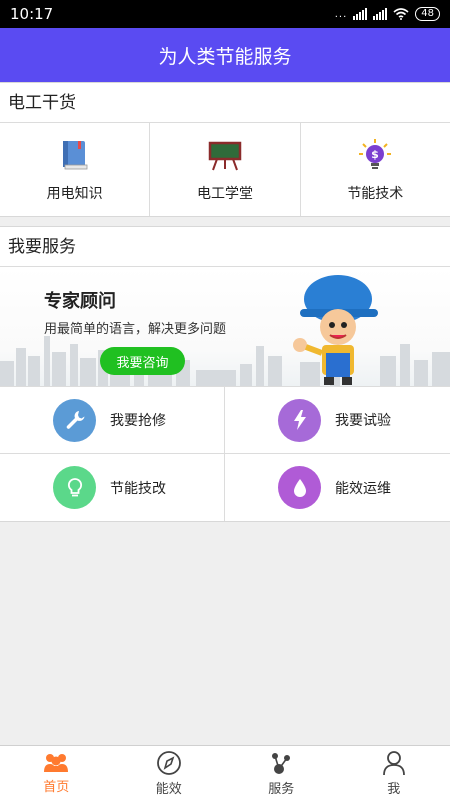 The height and width of the screenshot is (800, 450). I want to click on page-title: 为人类节能服务, so click(225, 56).